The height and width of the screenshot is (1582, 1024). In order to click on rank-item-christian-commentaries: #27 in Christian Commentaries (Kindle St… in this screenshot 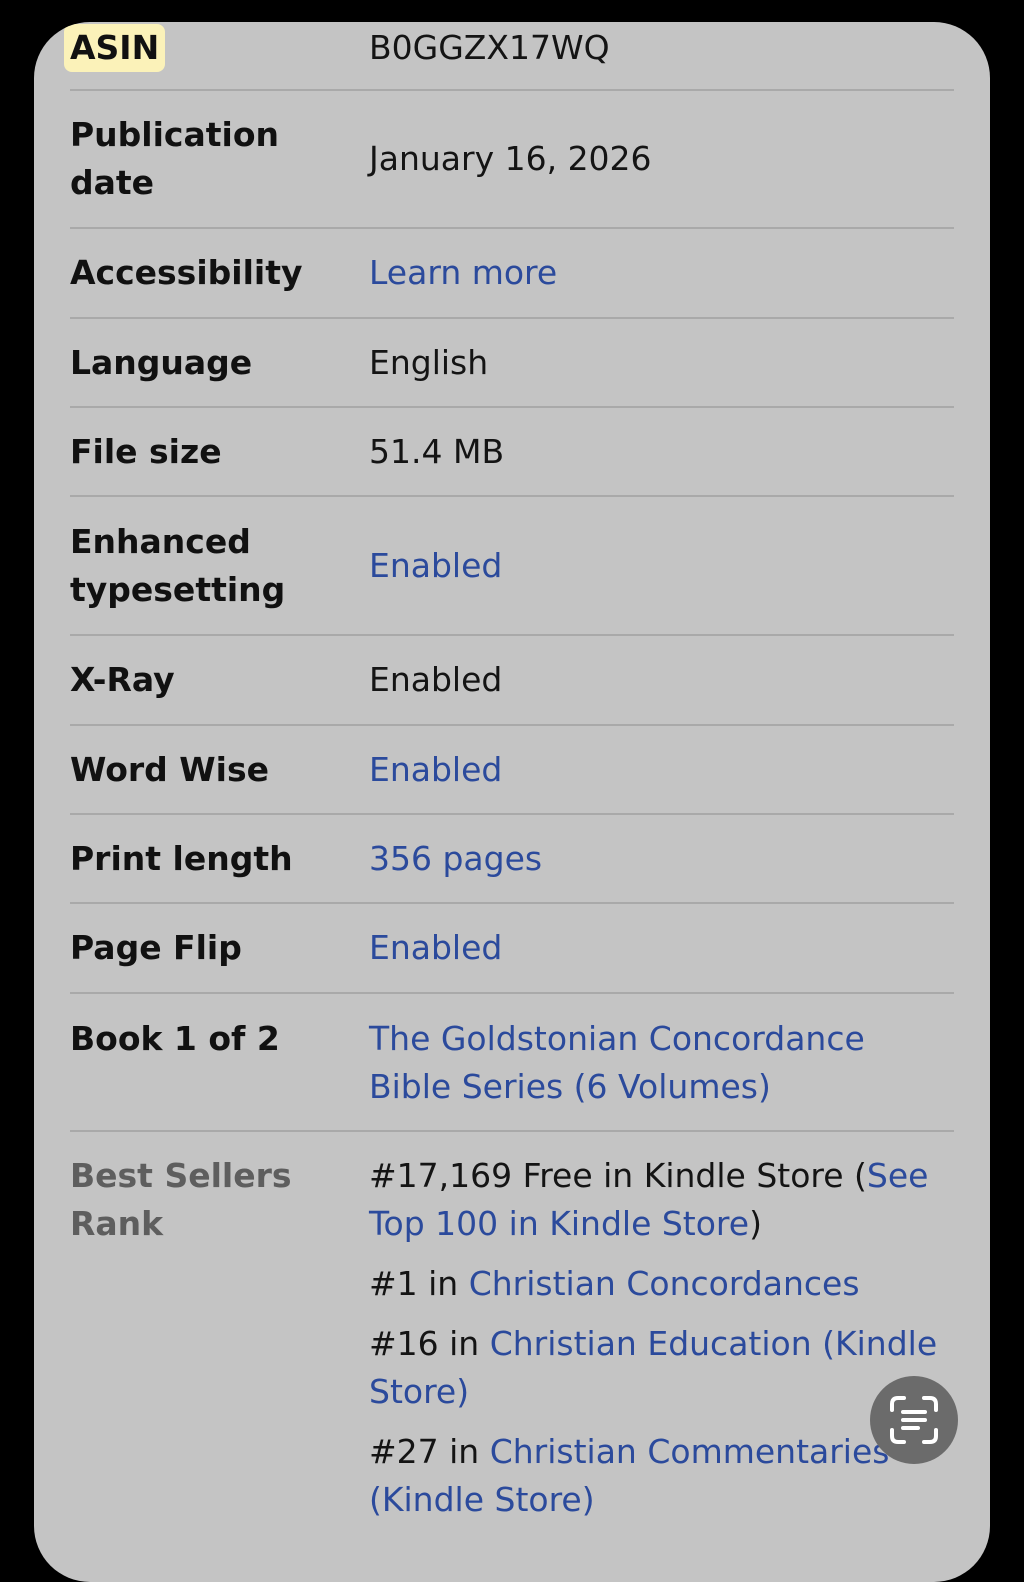, I will do `click(661, 1476)`.